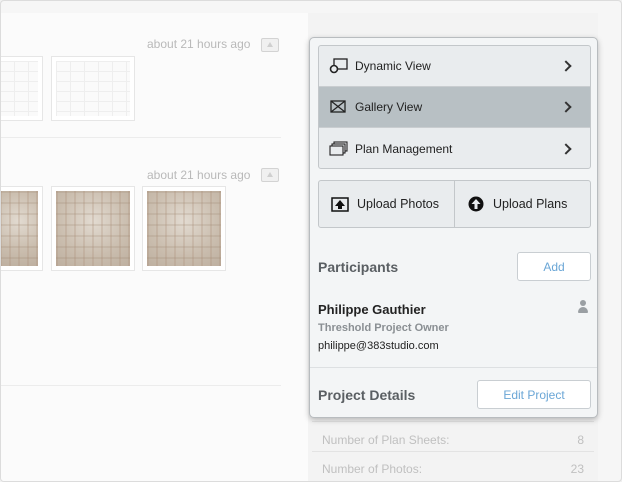 The width and height of the screenshot is (622, 482). I want to click on stat-row-plan-sheets: Number of Plan Sheets: 8, so click(453, 440).